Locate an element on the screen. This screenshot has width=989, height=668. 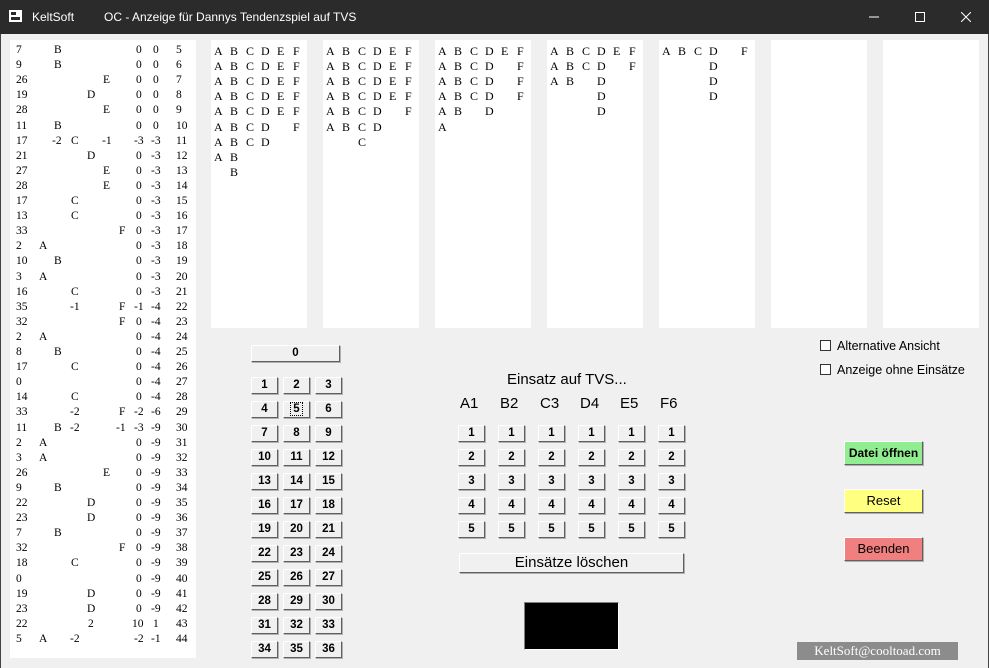
number-button-5: 5 is located at coordinates (296, 409).